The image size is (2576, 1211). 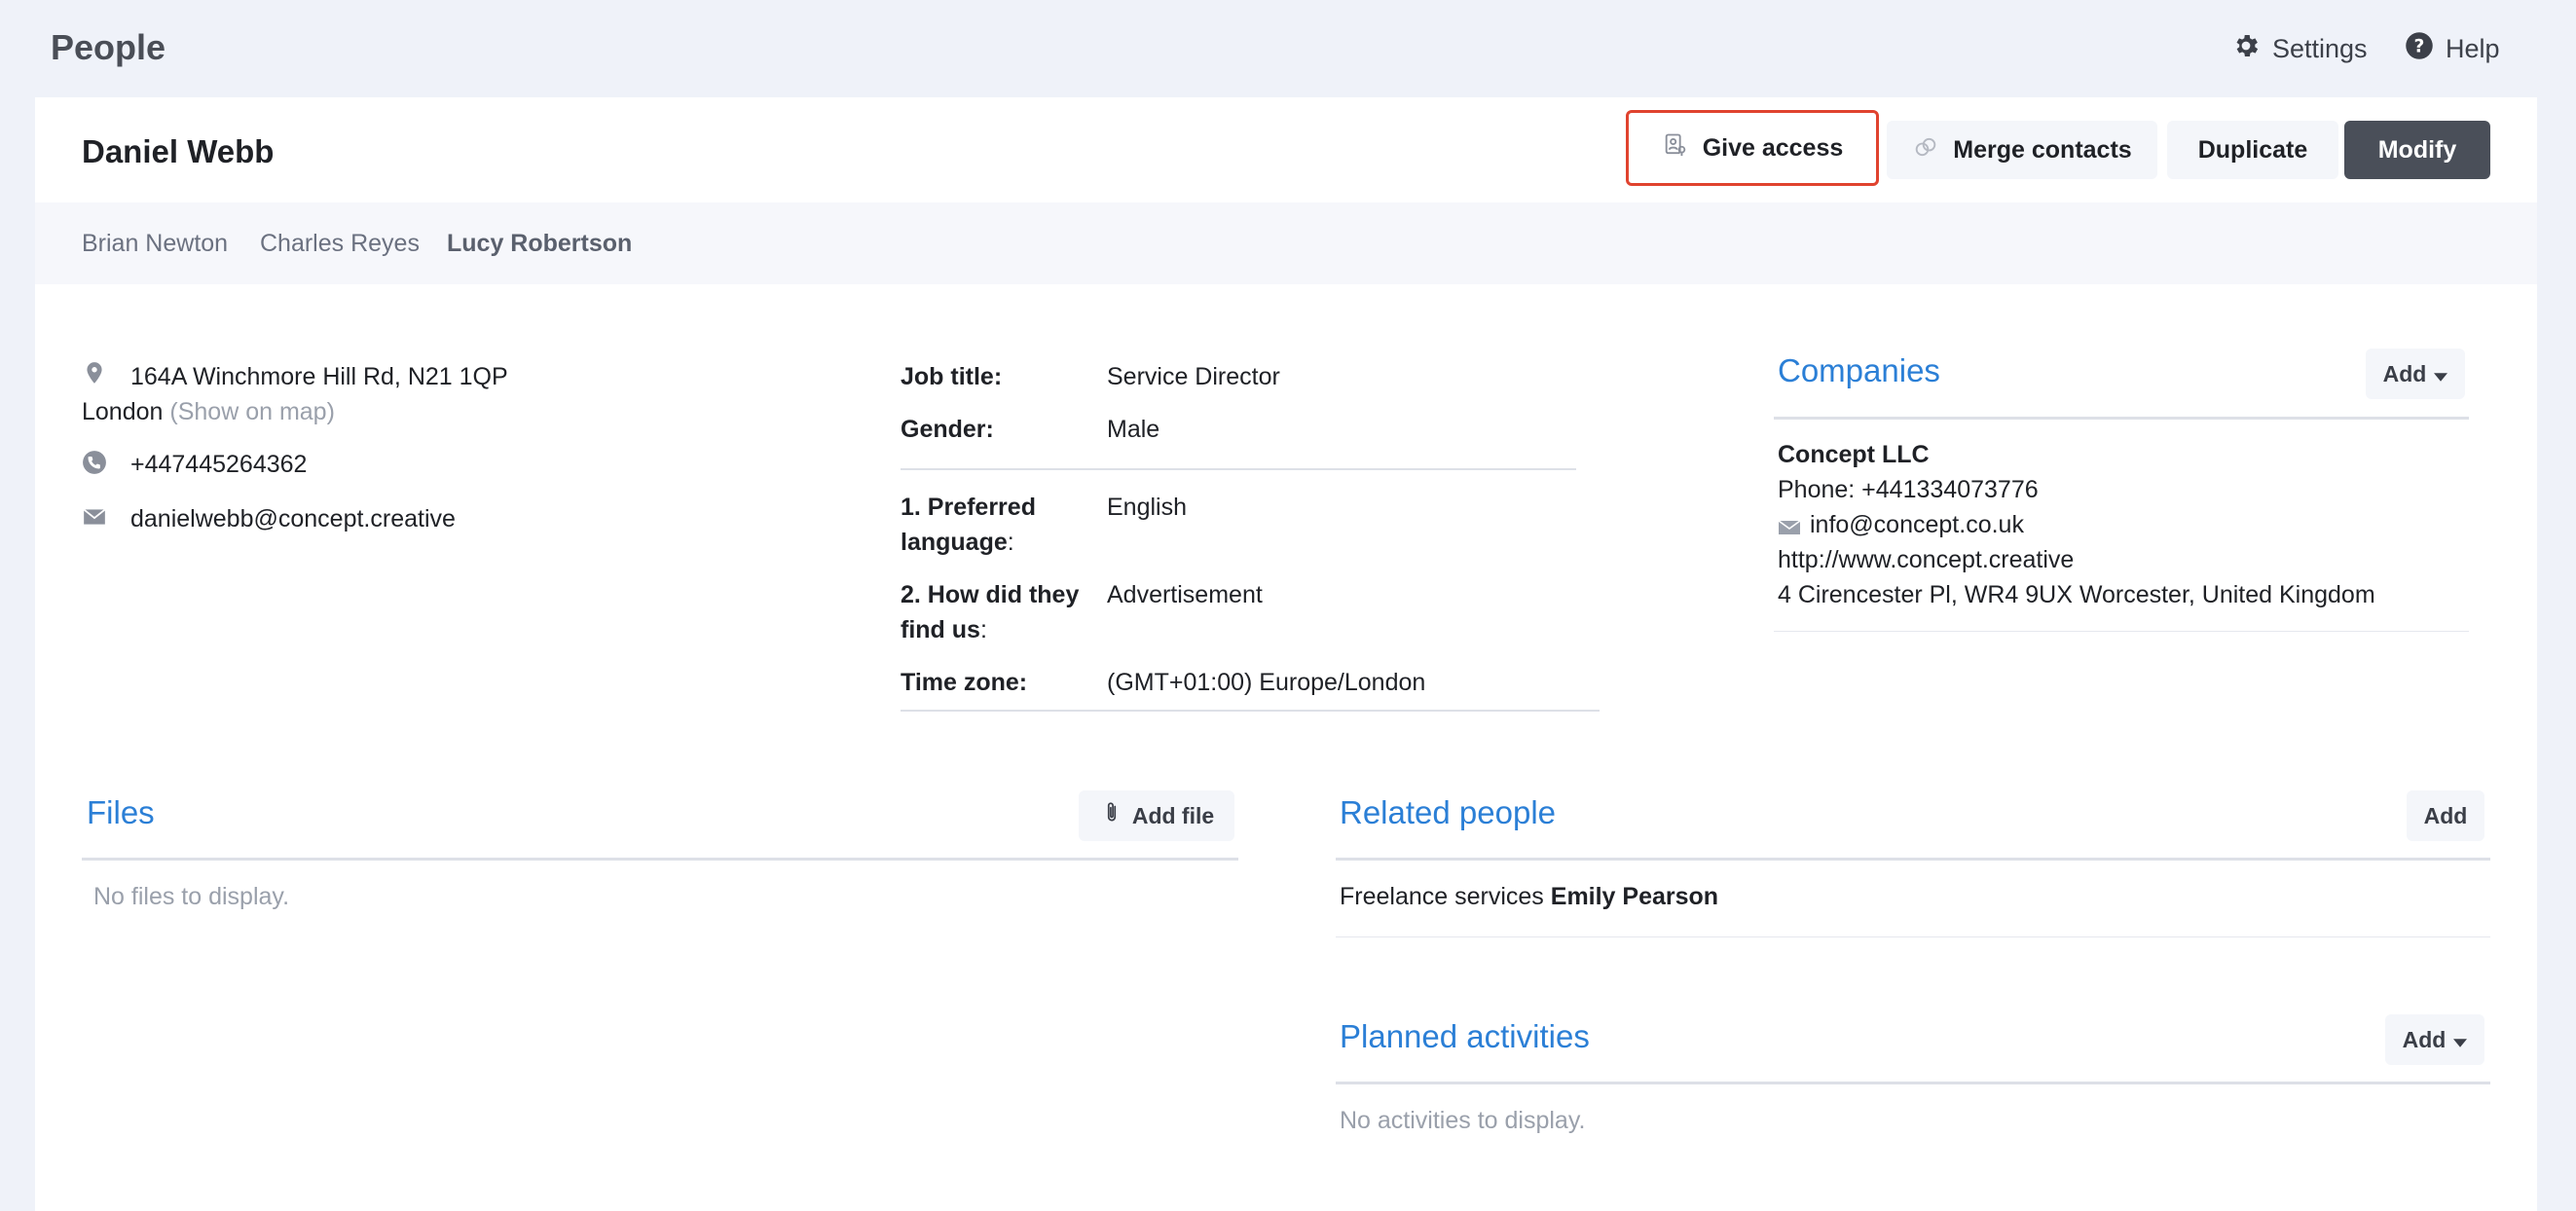 I want to click on preferred-language-value: English, so click(x=1147, y=507).